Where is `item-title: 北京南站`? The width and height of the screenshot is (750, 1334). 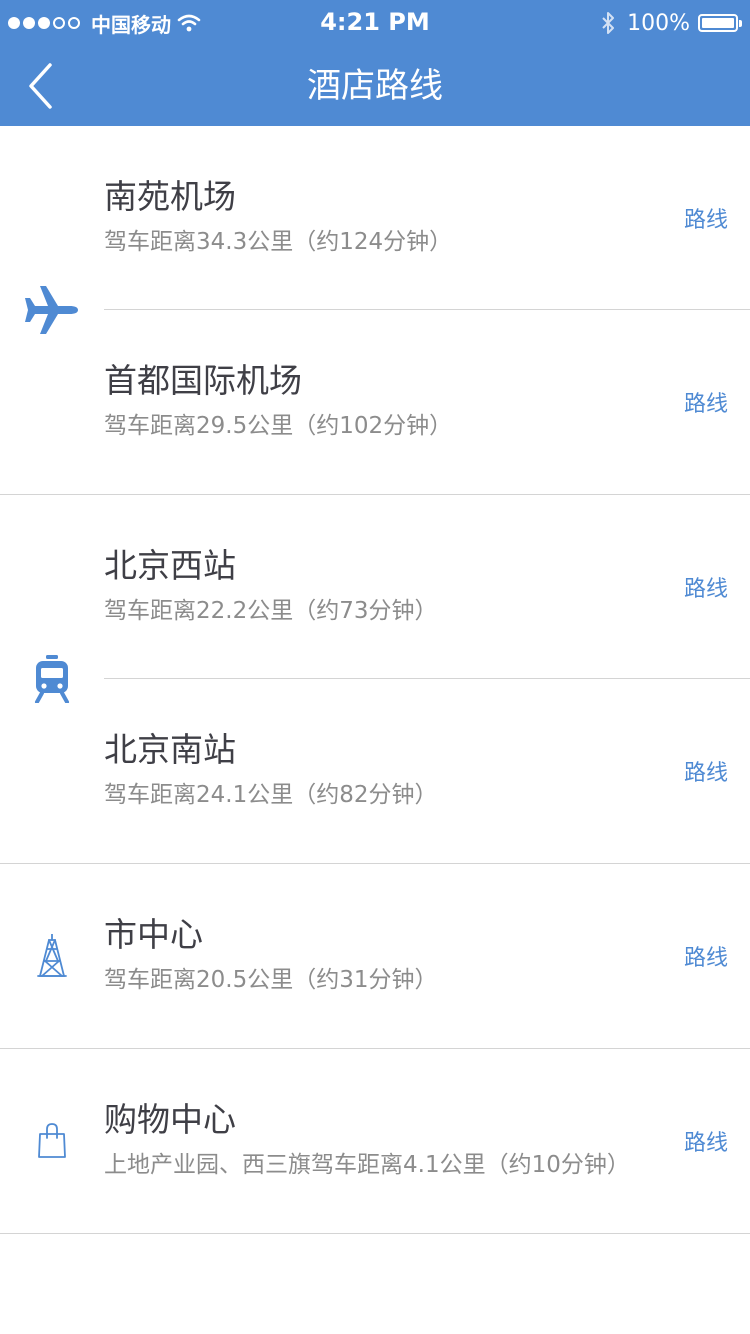
item-title: 北京南站 is located at coordinates (170, 749).